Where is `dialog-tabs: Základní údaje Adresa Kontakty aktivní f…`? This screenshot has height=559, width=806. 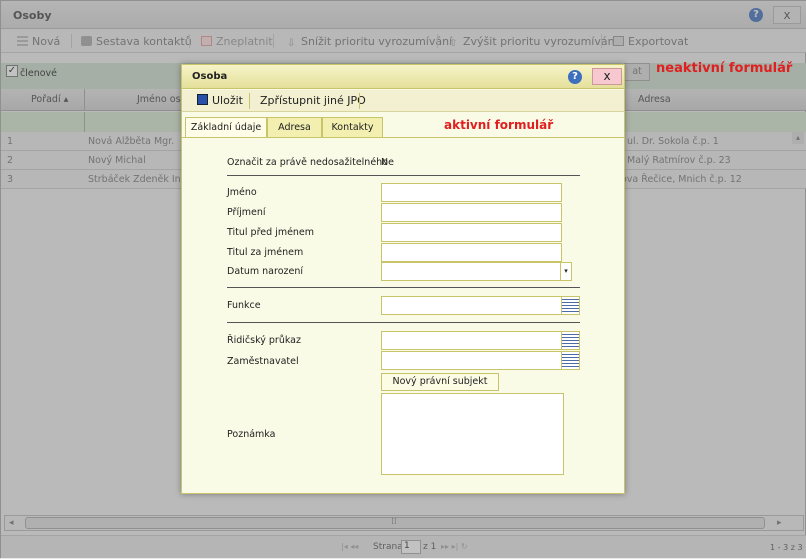 dialog-tabs: Základní údaje Adresa Kontakty aktivní f… is located at coordinates (403, 127).